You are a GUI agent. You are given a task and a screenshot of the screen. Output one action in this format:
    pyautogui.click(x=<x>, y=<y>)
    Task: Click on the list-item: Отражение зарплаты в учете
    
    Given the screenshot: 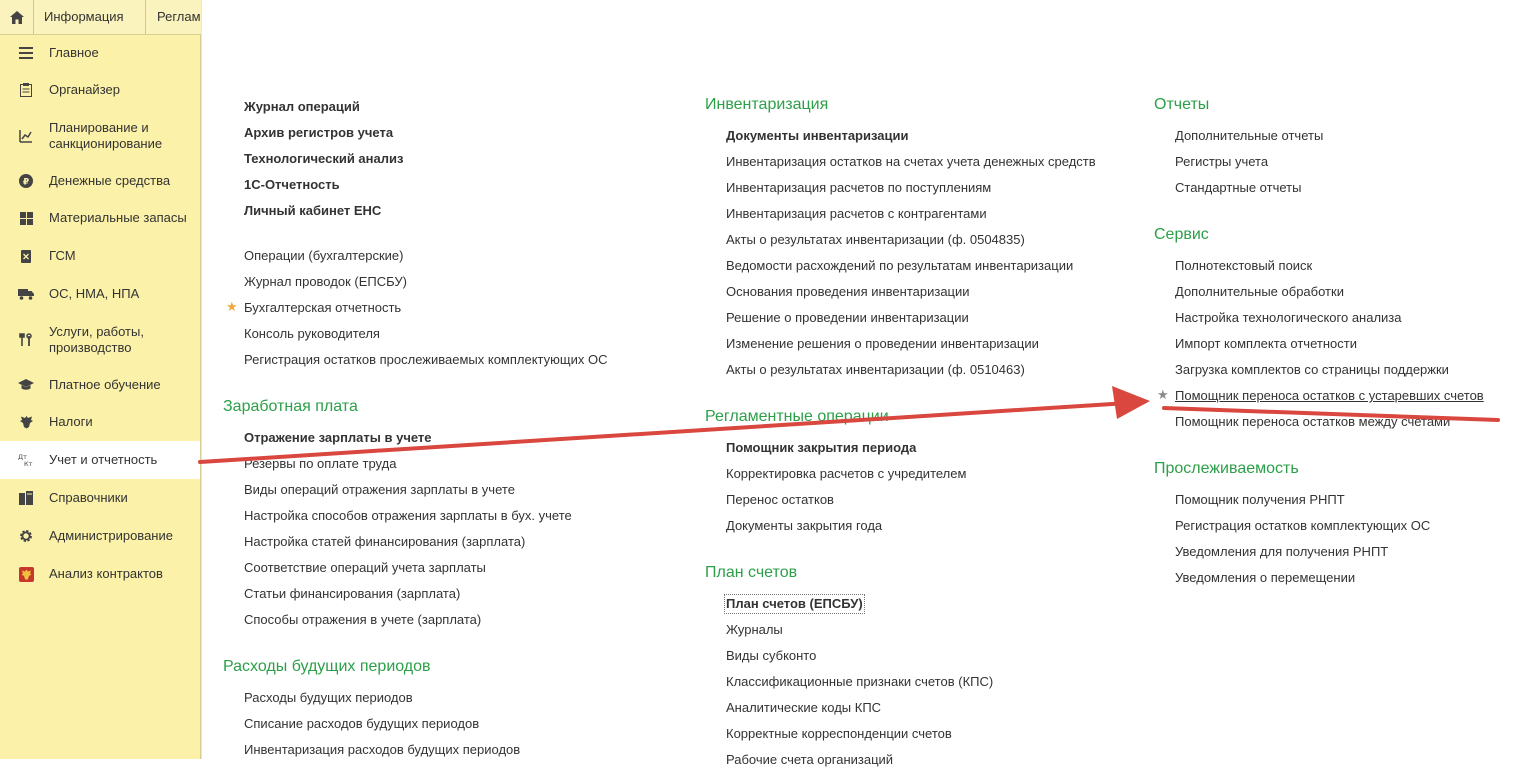 What is the action you would take?
    pyautogui.click(x=338, y=438)
    